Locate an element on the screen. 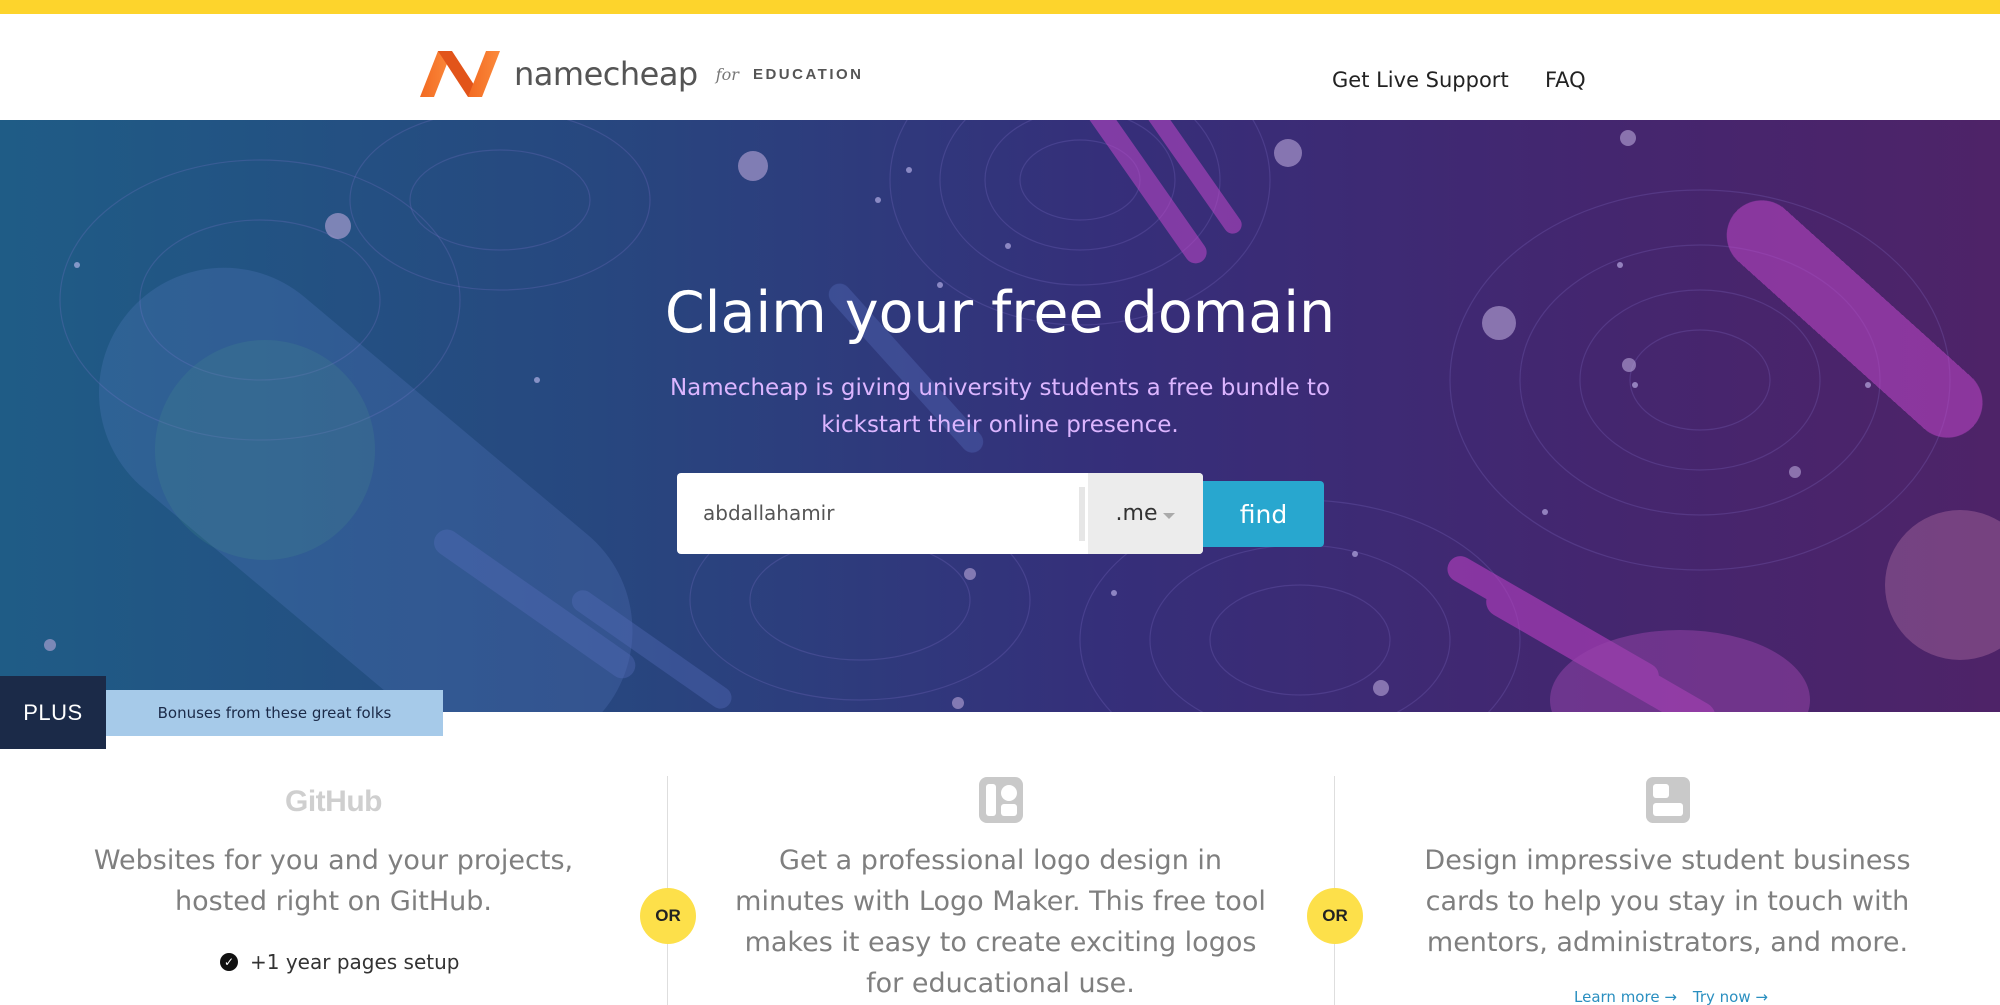 This screenshot has width=2000, height=1005. bonus-perk-label: +1 year pages setup is located at coordinates (355, 962).